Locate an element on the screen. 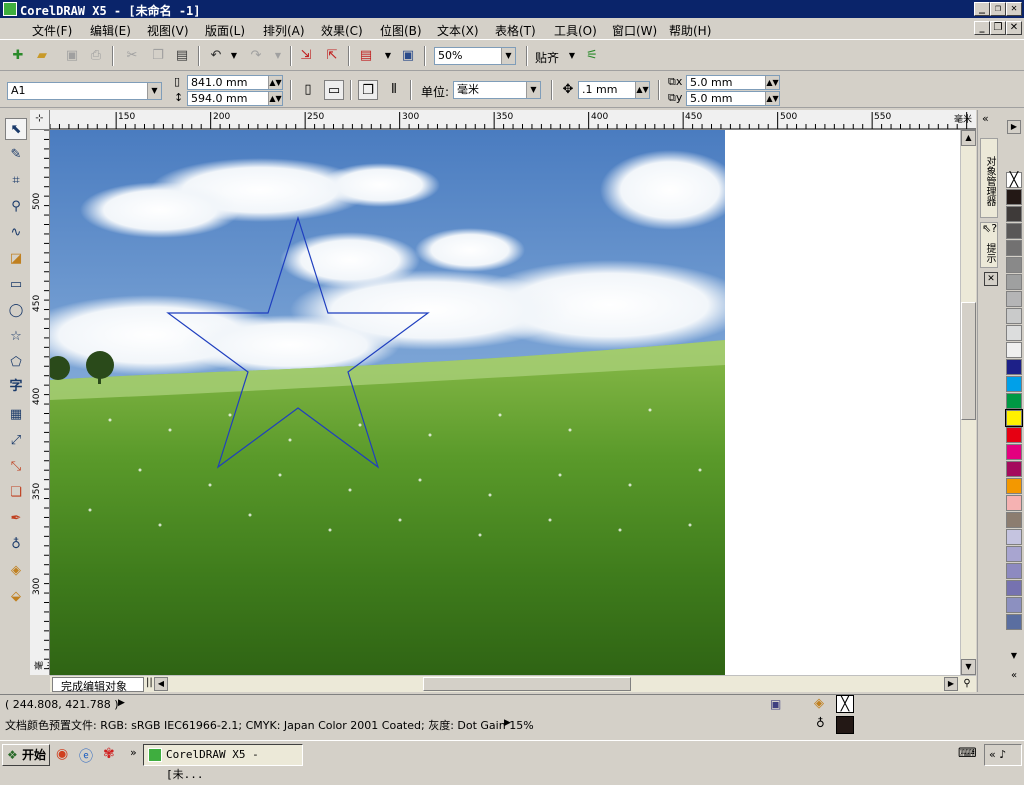  ruler-origin: ⊹ is located at coordinates (40, 120).